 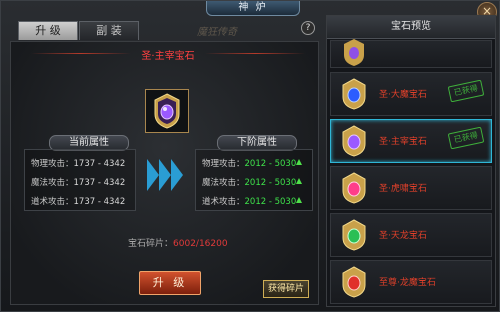 What do you see at coordinates (109, 30) in the screenshot?
I see `tab-accessory: 副 装` at bounding box center [109, 30].